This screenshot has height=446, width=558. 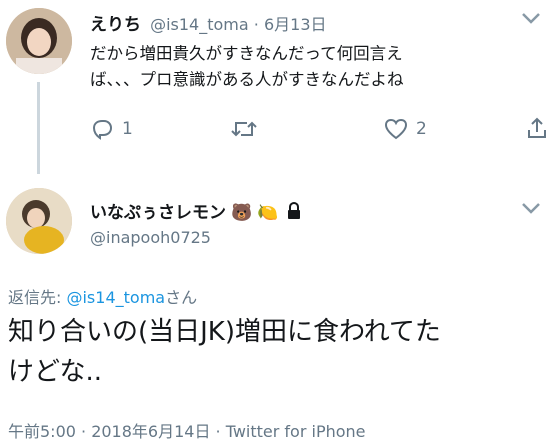 I want to click on parent-tweet-text: だから増田貴久がすきなんだって何回言え ば、、、プロ意識がある人がすきなんだよね, so click(x=320, y=67).